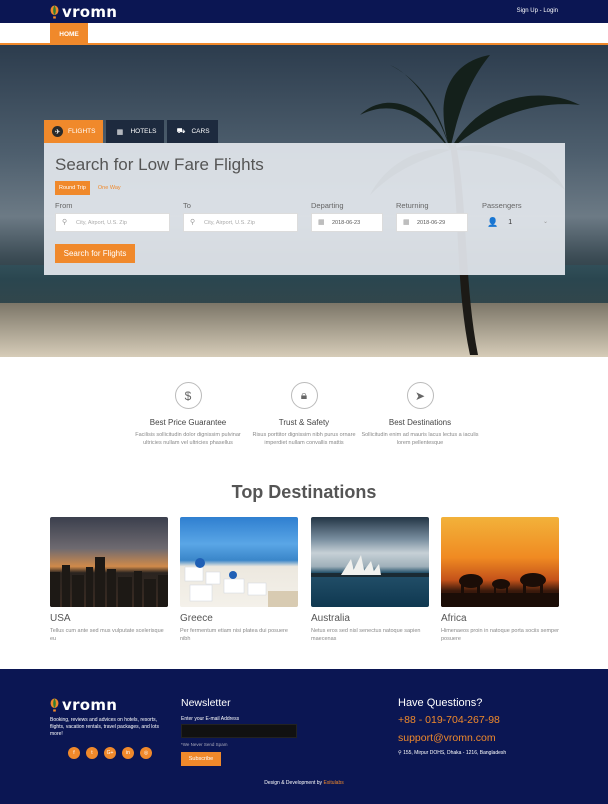 The height and width of the screenshot is (804, 608). What do you see at coordinates (420, 422) in the screenshot?
I see `feature-title: Best Destinations` at bounding box center [420, 422].